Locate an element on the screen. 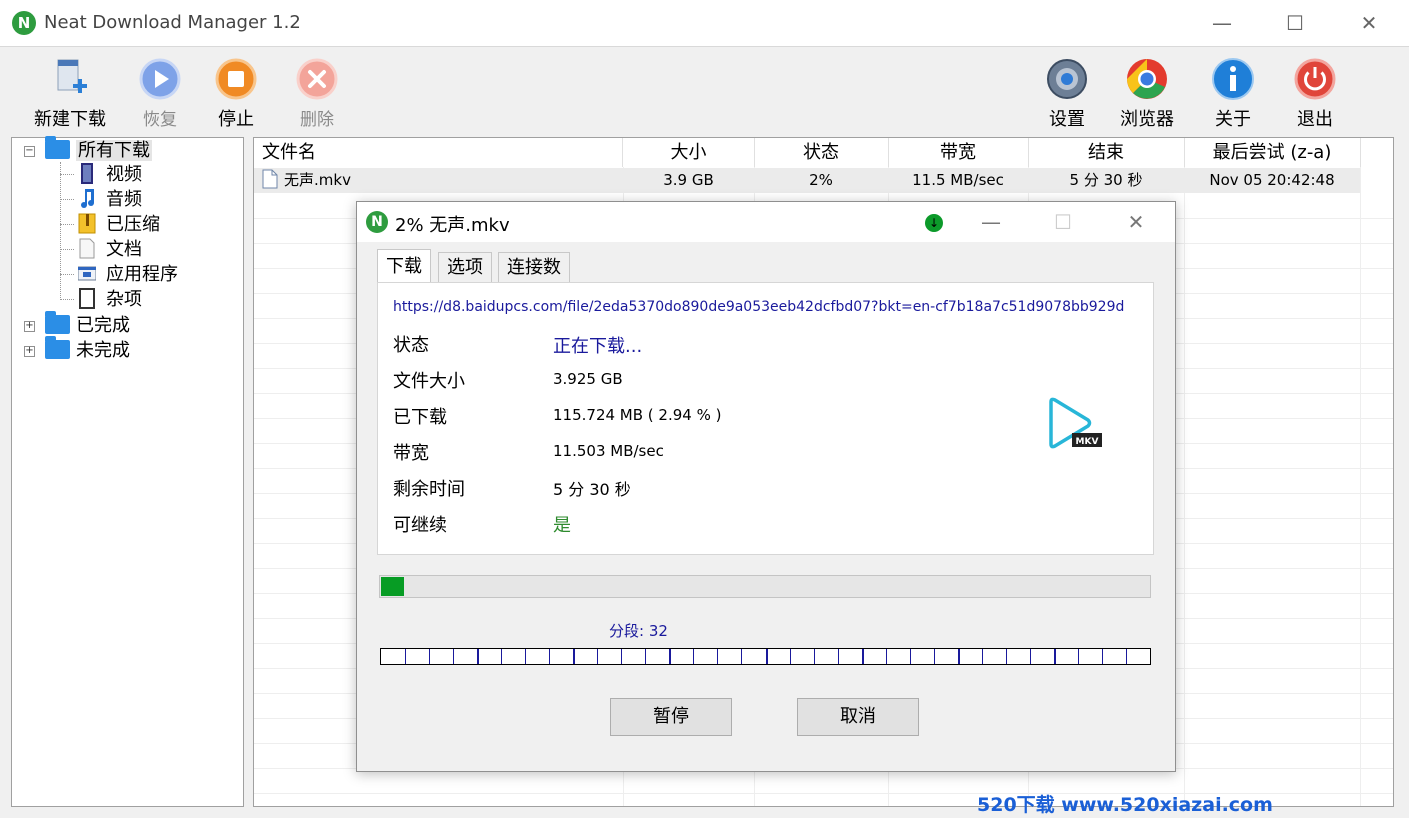 Image resolution: width=1409 pixels, height=818 pixels. archive-icon is located at coordinates (87, 223).